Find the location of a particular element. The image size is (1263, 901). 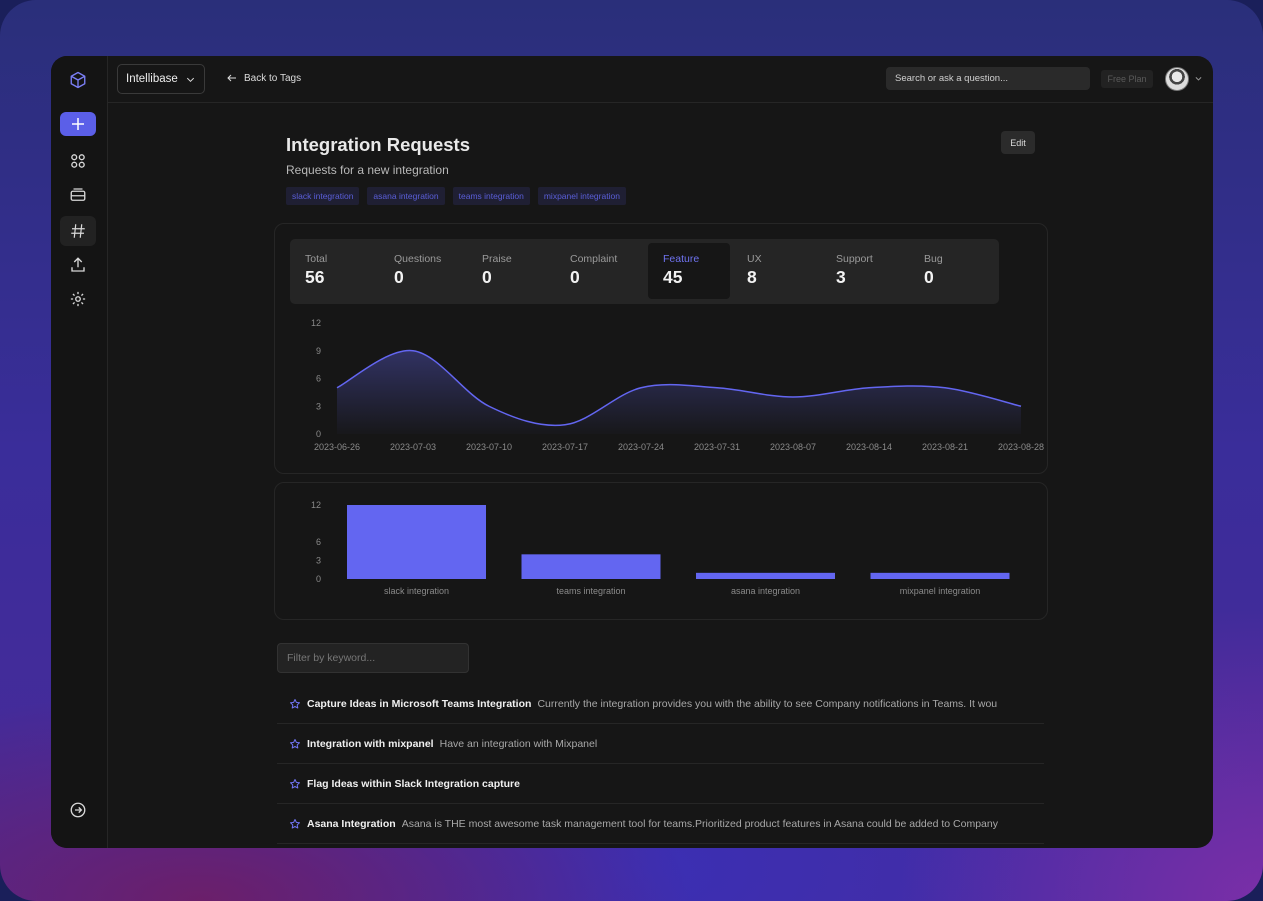

plus-icon is located at coordinates (78, 124).